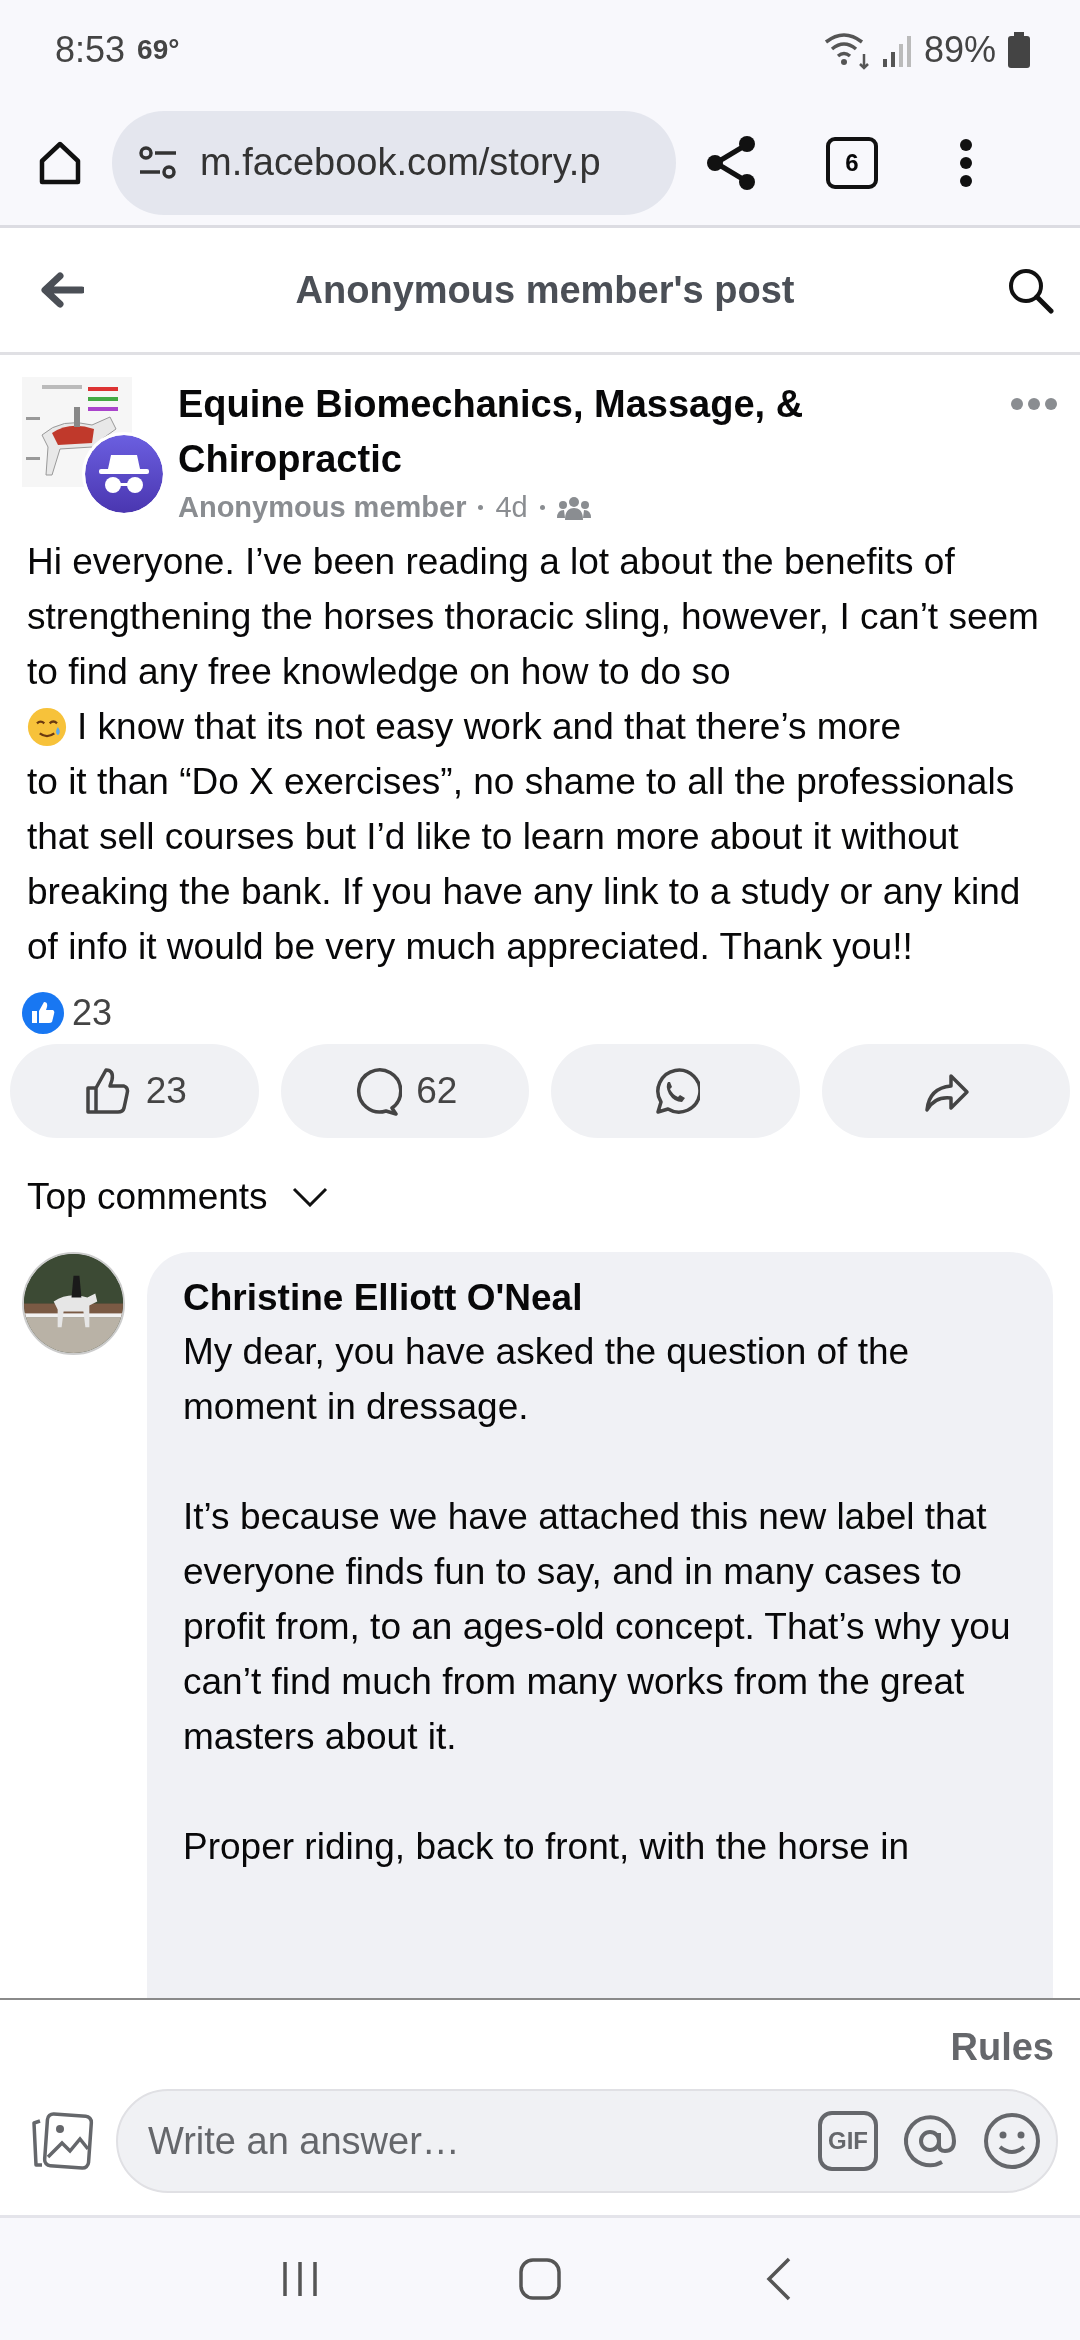 The width and height of the screenshot is (1080, 2340). Describe the element at coordinates (322, 507) in the screenshot. I see `author-name: Anonymous member` at that location.